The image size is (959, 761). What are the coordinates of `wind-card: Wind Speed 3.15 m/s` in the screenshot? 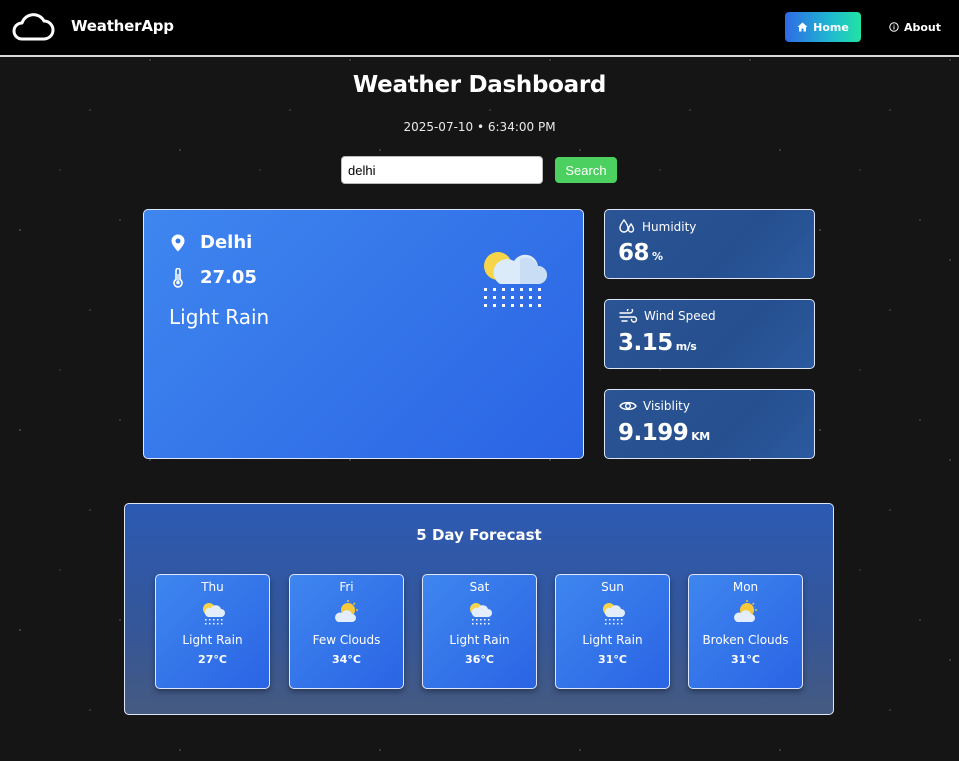 It's located at (709, 334).